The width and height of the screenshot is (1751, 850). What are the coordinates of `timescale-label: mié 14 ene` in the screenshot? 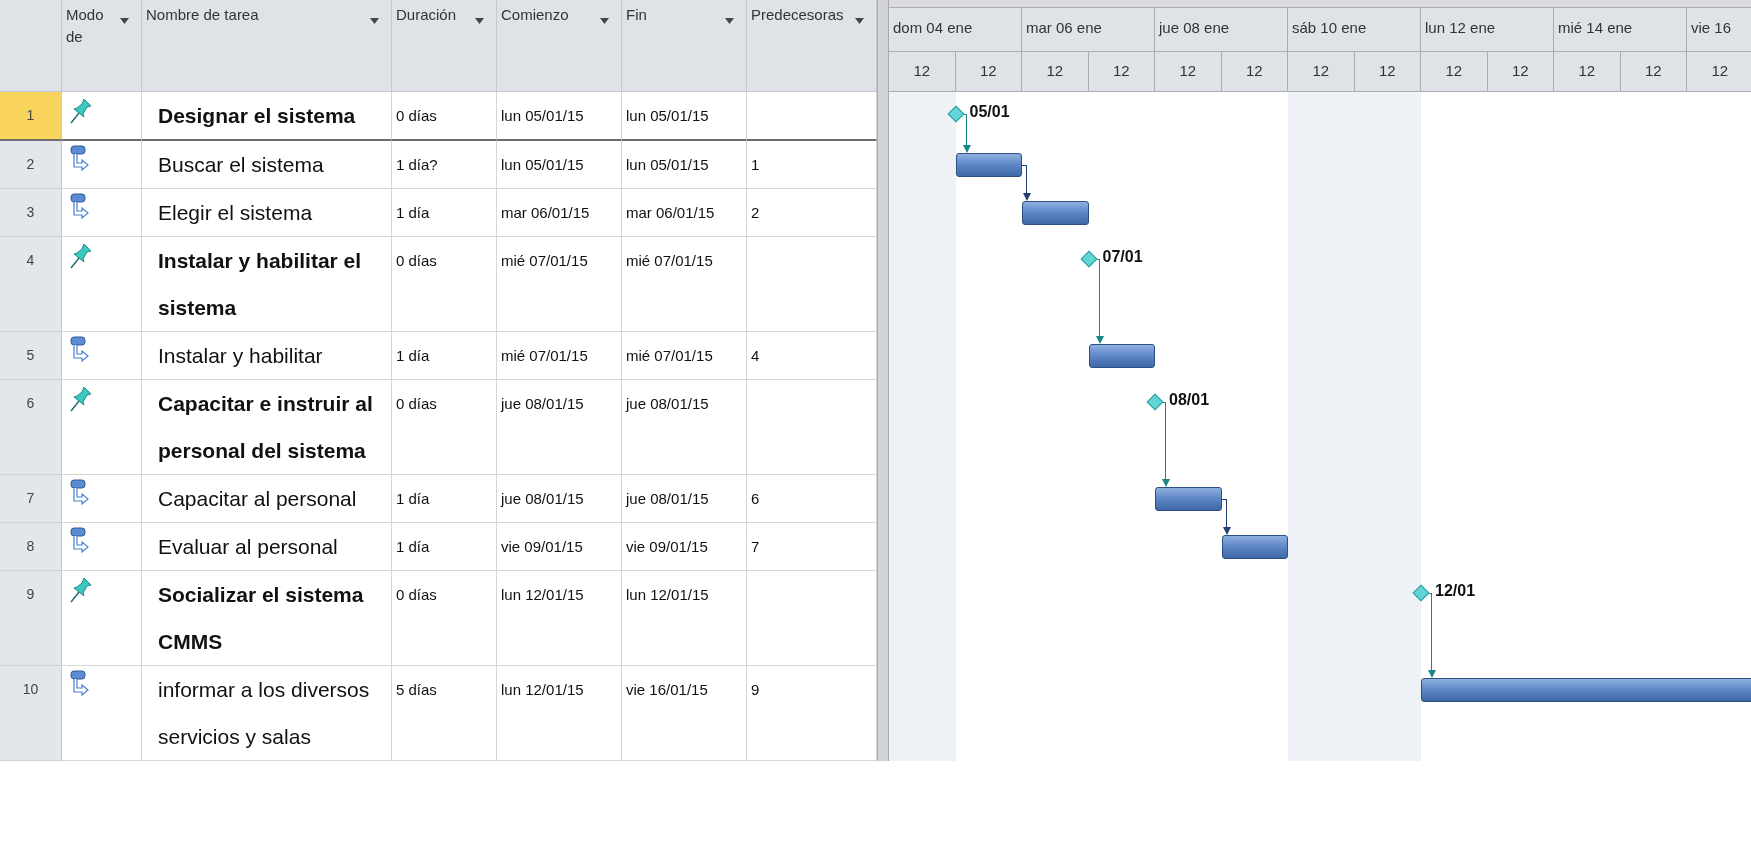 It's located at (1620, 30).